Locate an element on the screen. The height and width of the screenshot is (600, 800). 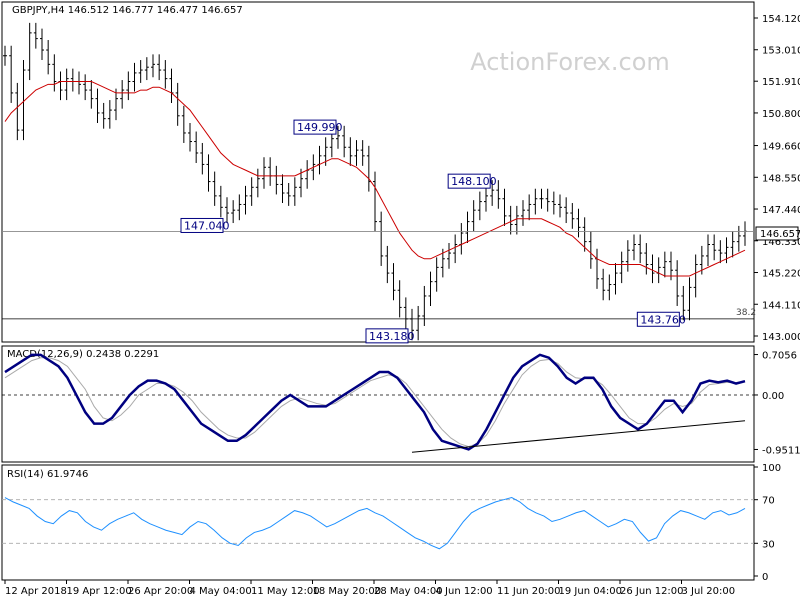
x-tick-label: 26 Apr 20:00 is located at coordinates (160, 591).